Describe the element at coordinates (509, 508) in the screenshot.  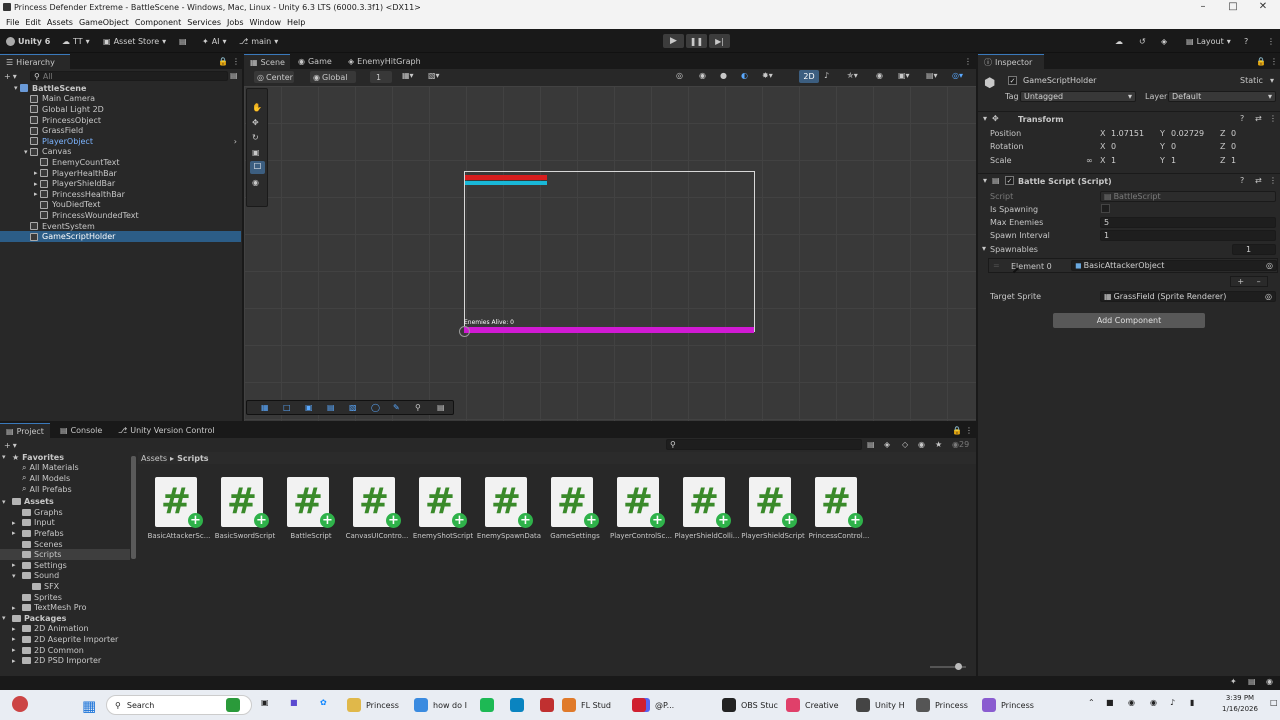
I see `script-asset: # + EnemySpawnData` at that location.